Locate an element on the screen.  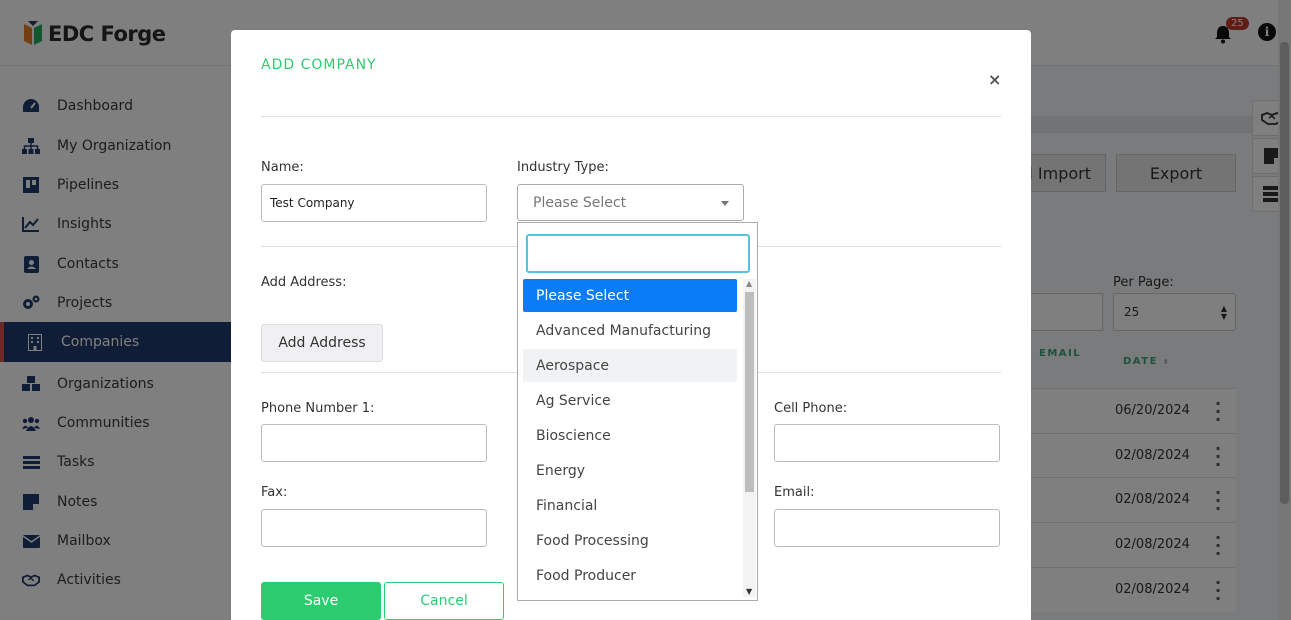
save-button: Save is located at coordinates (321, 601).